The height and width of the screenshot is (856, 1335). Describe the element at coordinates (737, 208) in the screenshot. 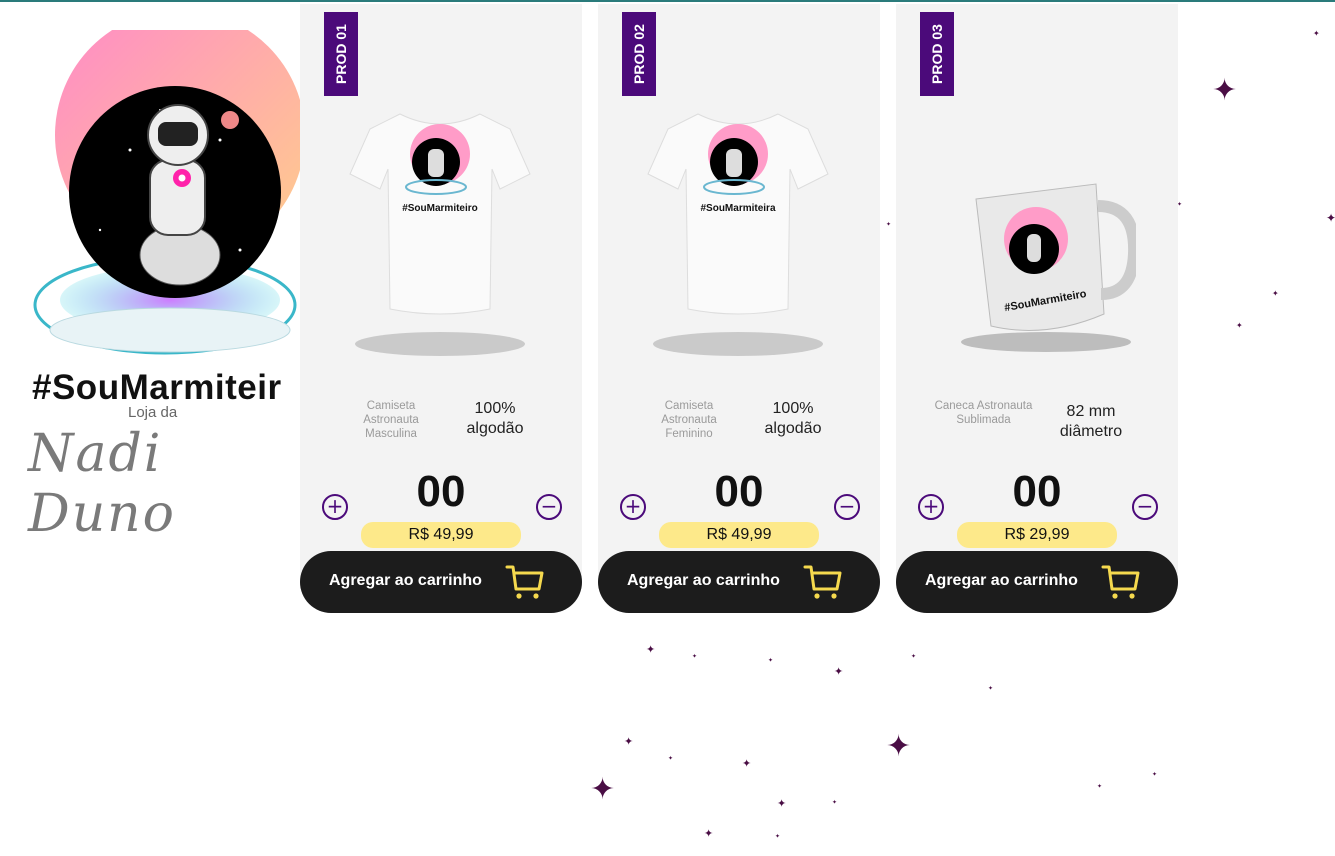

I see `svg-text: #SouMarmiteira` at that location.